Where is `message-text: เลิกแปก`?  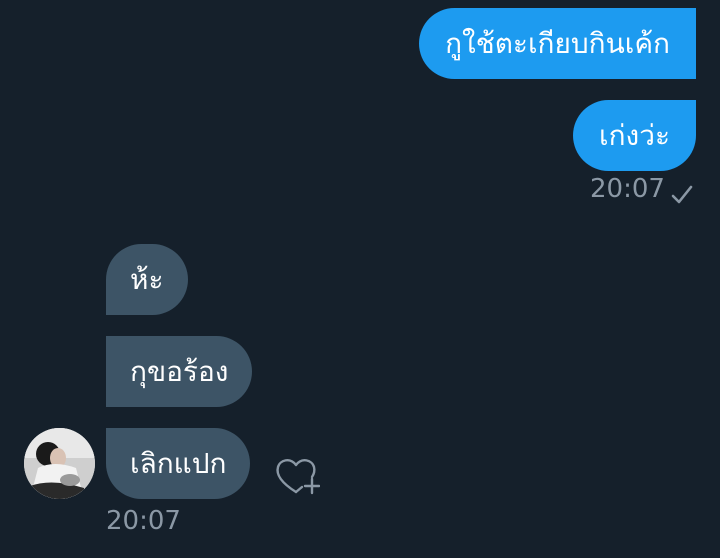
message-text: เลิกแปก is located at coordinates (178, 463).